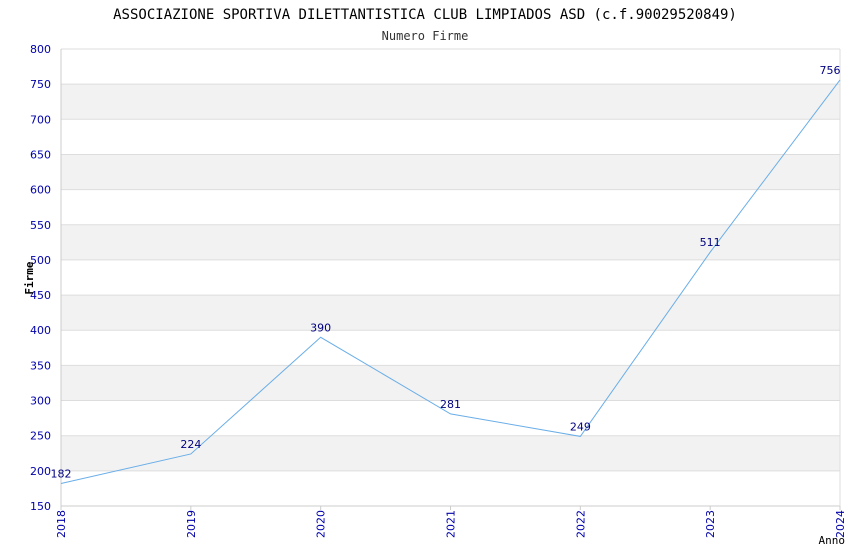 The width and height of the screenshot is (850, 550). What do you see at coordinates (580, 426) in the screenshot?
I see `data-label: 249` at bounding box center [580, 426].